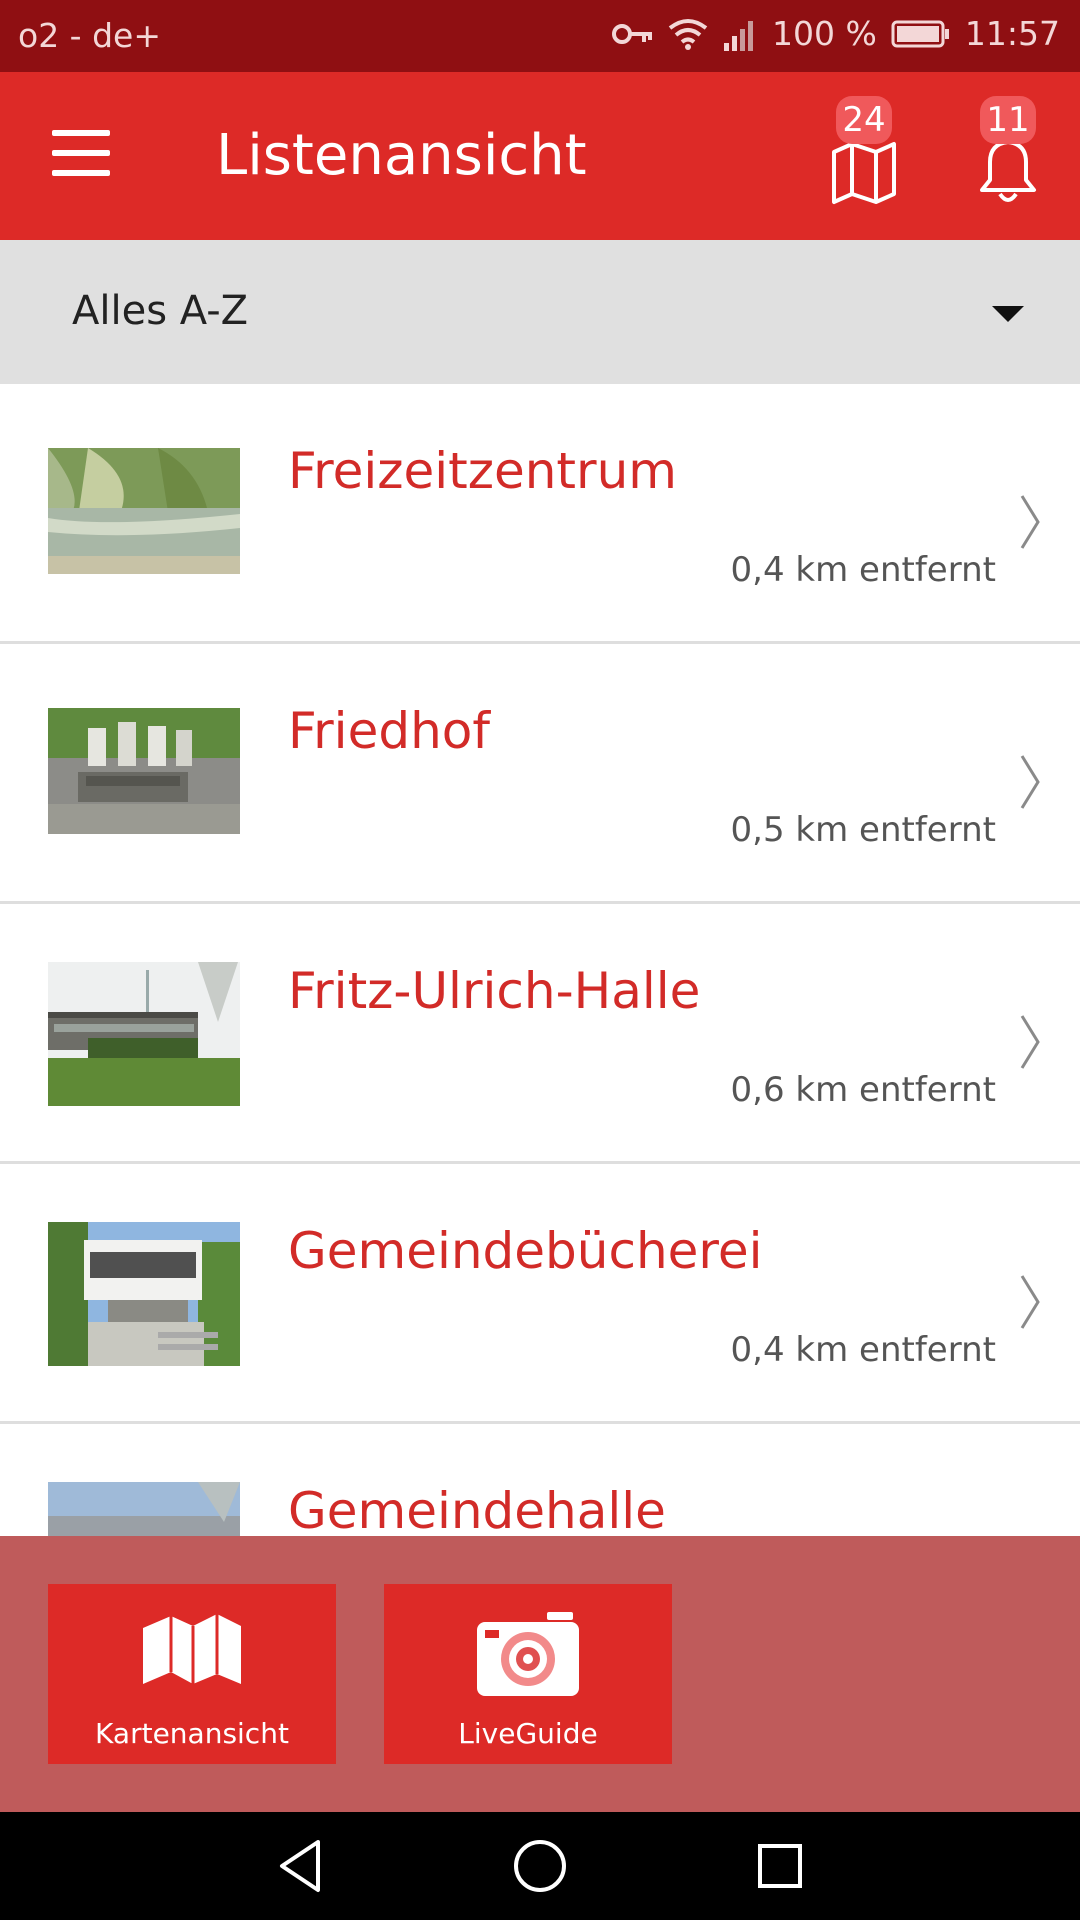 This screenshot has width=1080, height=1920. What do you see at coordinates (1008, 120) in the screenshot?
I see `notification-count-badge: 11` at bounding box center [1008, 120].